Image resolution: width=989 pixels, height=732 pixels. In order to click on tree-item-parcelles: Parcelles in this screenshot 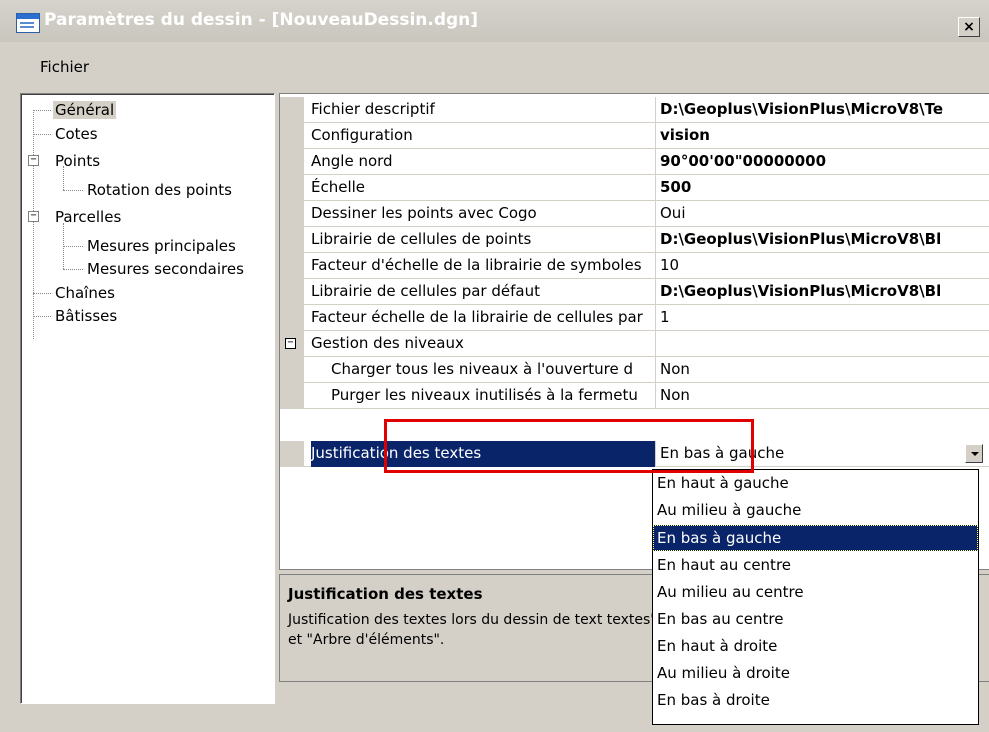, I will do `click(88, 217)`.